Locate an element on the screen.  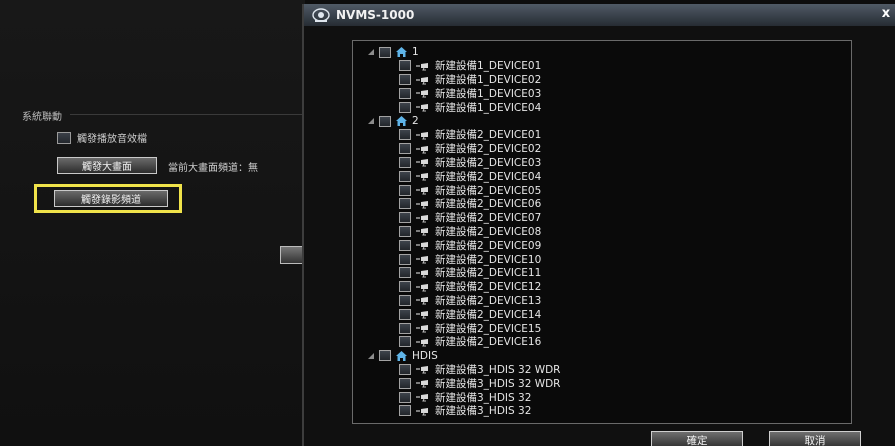
tree-device-node: 新建設備2_DEVICE04 is located at coordinates (470, 176).